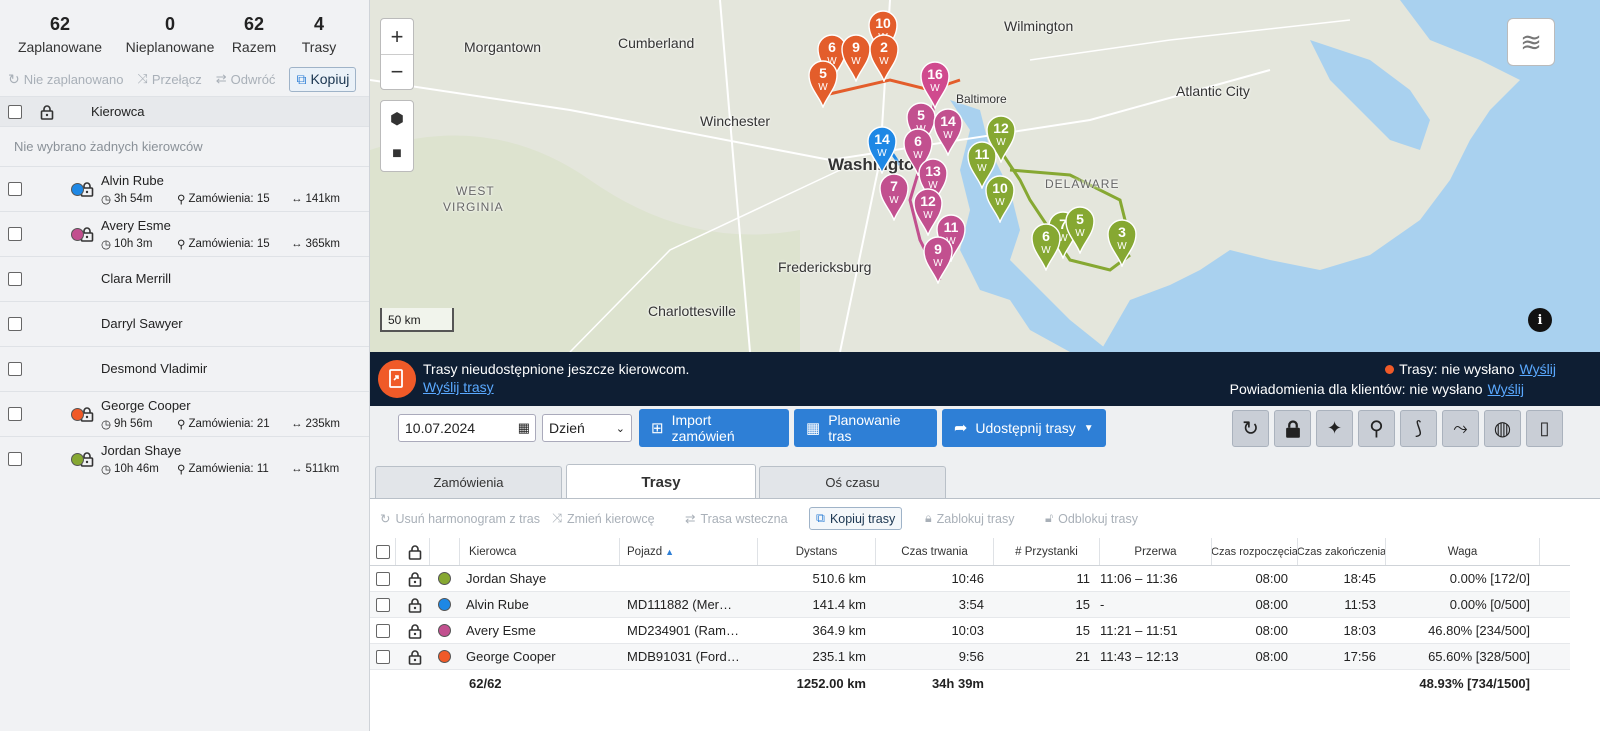 The image size is (1600, 731). What do you see at coordinates (817, 551) in the screenshot?
I see `col-distance: Dystans` at bounding box center [817, 551].